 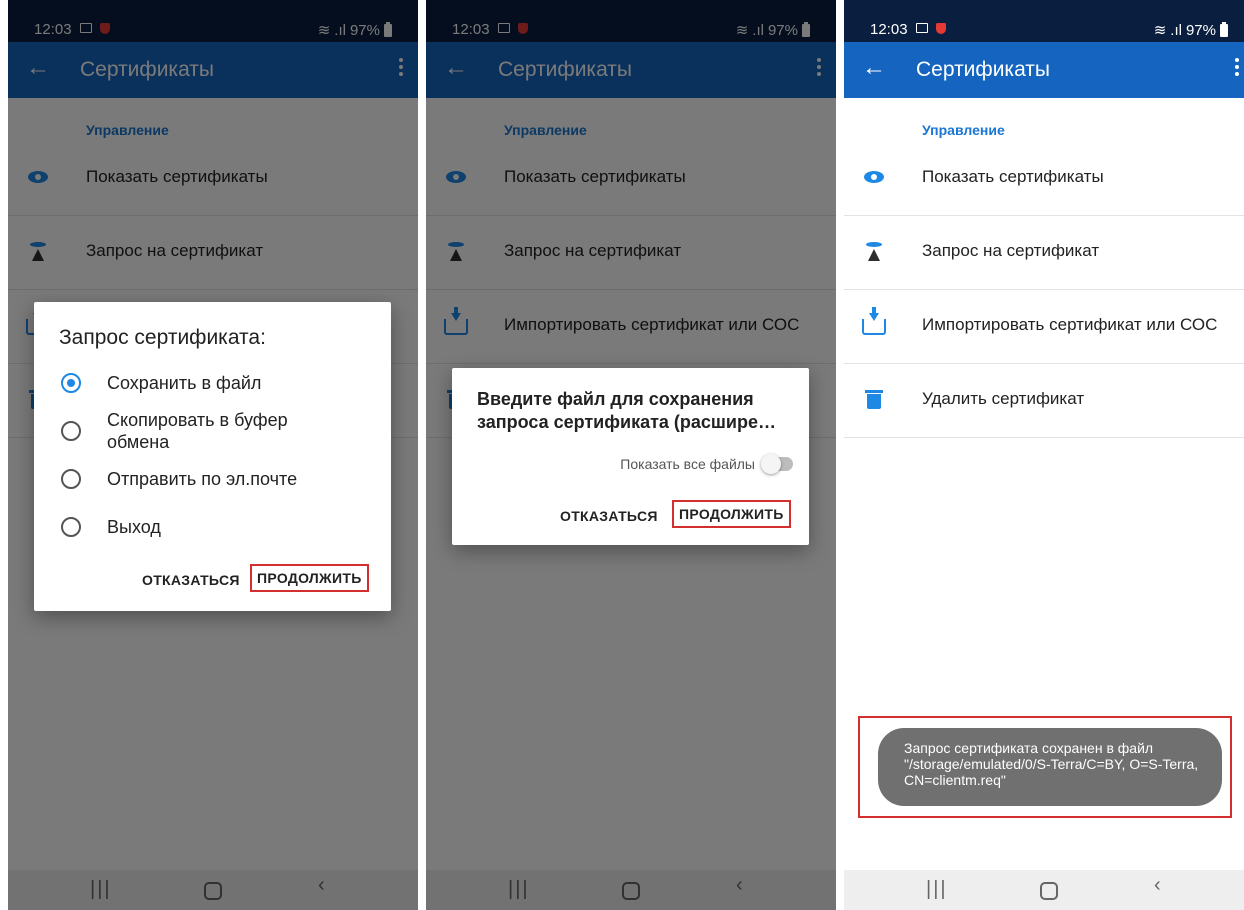 I want to click on menu-item-show-certificates: Показать сертификаты, so click(x=1044, y=178).